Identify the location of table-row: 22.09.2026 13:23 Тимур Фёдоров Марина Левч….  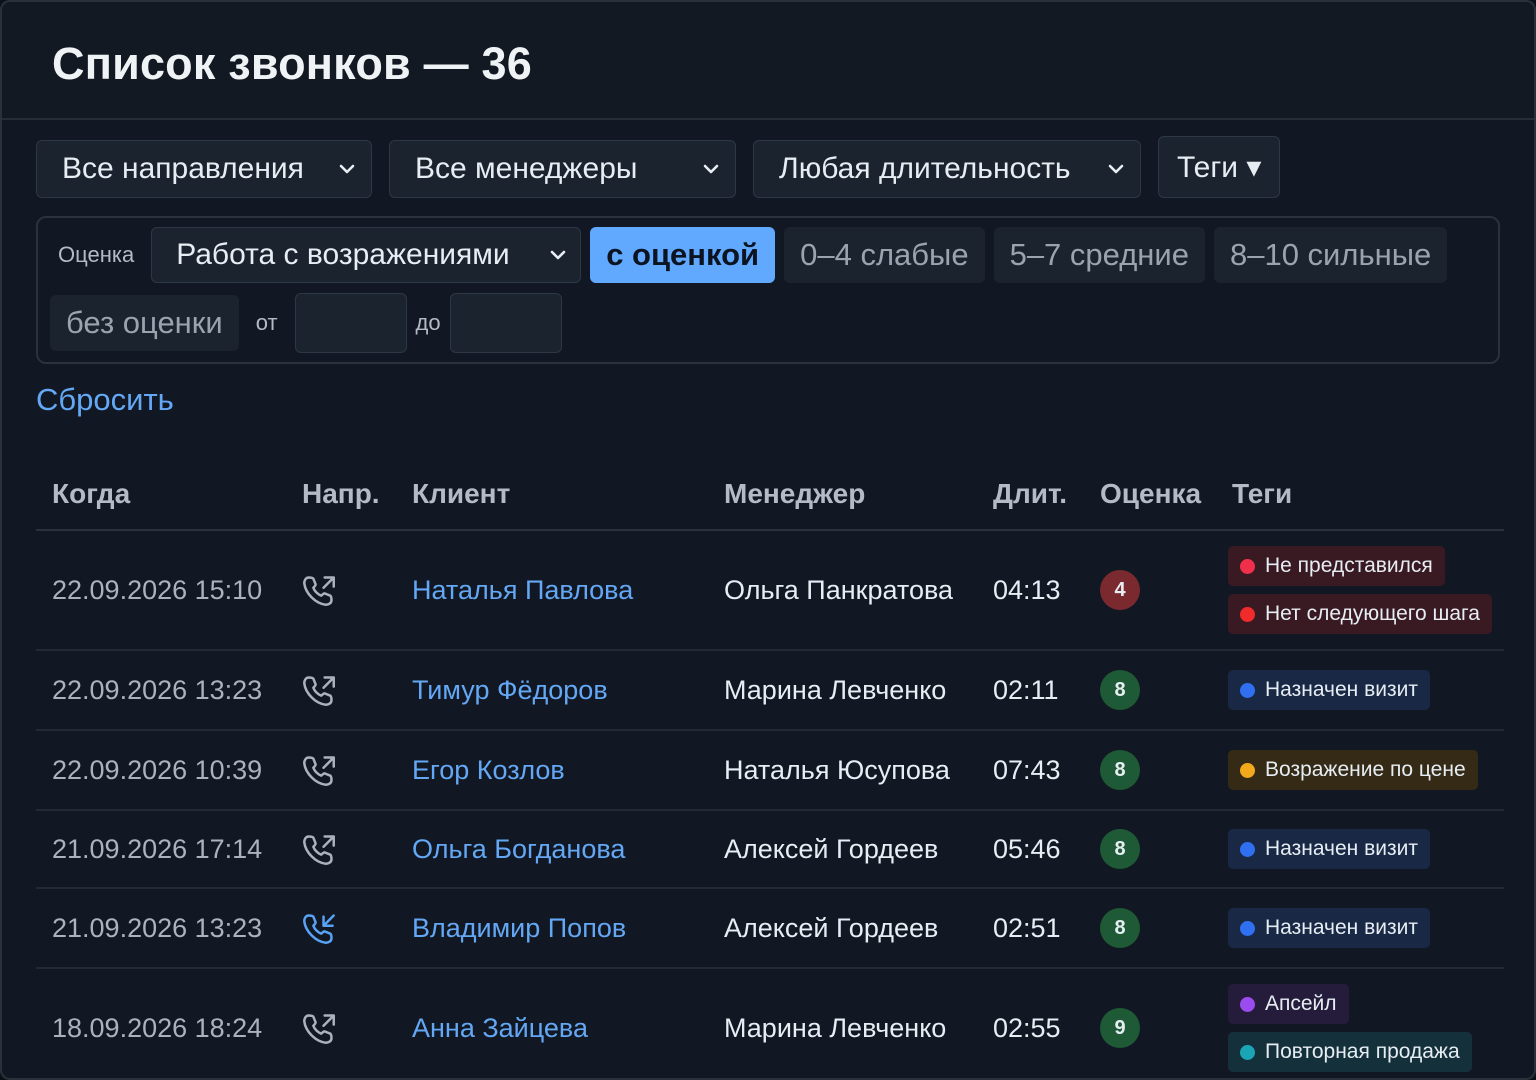
(770, 690).